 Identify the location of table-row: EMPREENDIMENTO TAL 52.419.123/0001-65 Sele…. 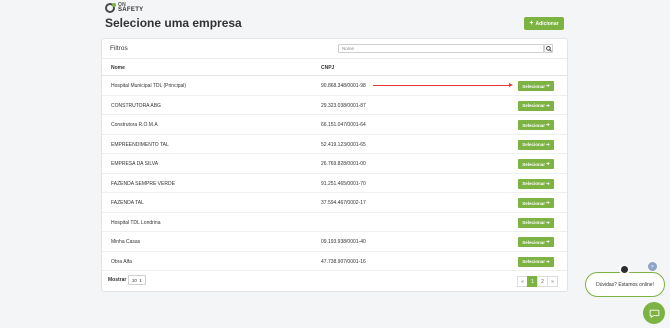
(334, 144).